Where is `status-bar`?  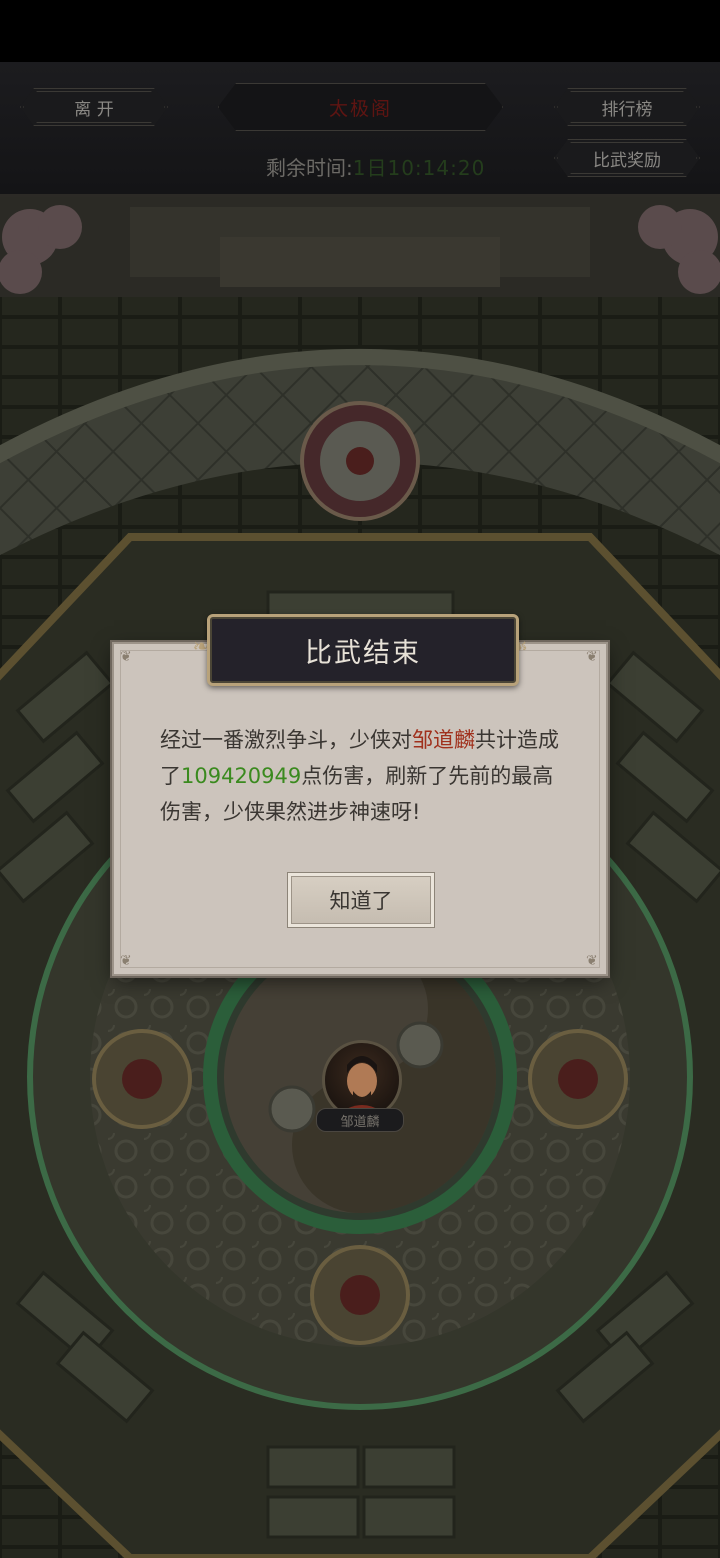 status-bar is located at coordinates (360, 31).